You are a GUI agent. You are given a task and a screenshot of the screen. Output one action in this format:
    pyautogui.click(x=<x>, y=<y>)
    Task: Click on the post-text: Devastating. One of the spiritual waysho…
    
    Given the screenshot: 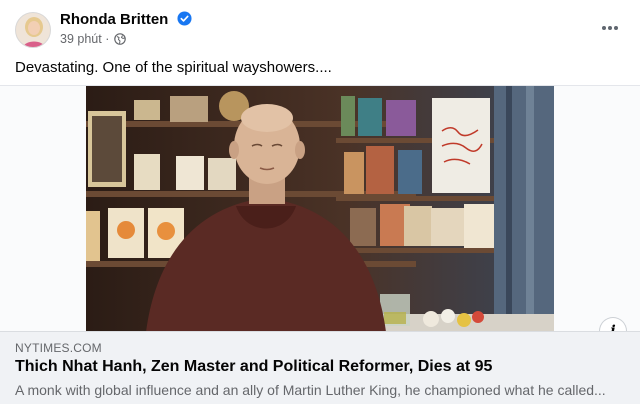 What is the action you would take?
    pyautogui.click(x=173, y=67)
    